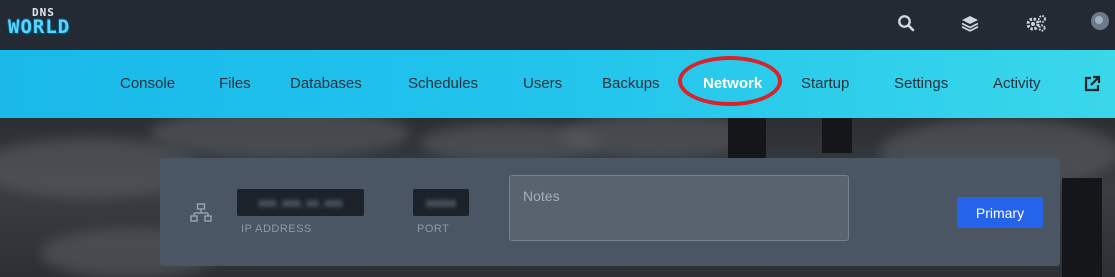 The image size is (1115, 277). Describe the element at coordinates (201, 213) in the screenshot. I see `network-icon` at that location.